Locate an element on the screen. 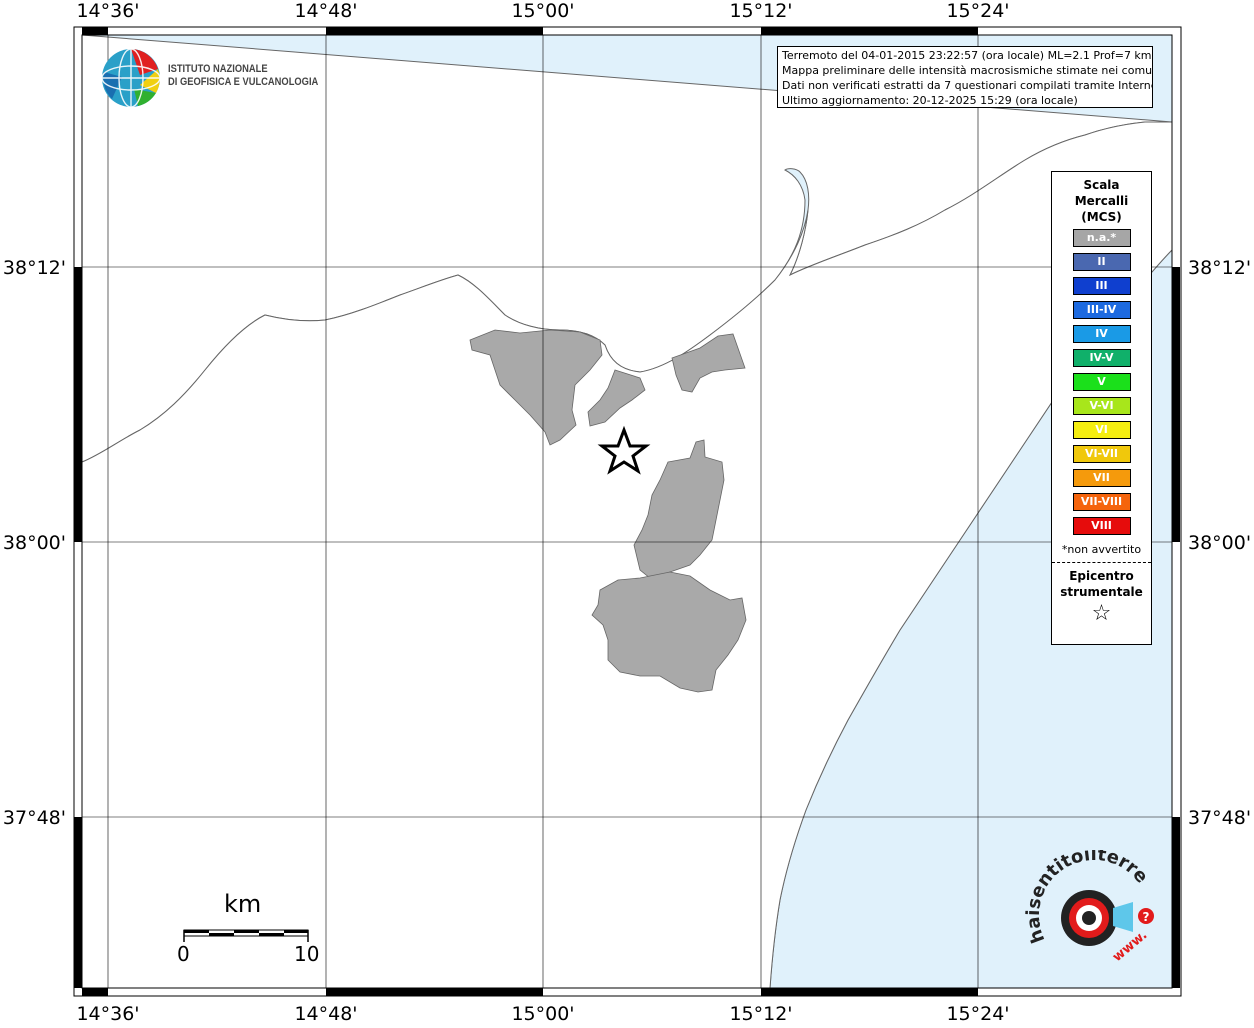 Image resolution: width=1254 pixels, height=1028 pixels. legend-item: VII is located at coordinates (1101, 478).